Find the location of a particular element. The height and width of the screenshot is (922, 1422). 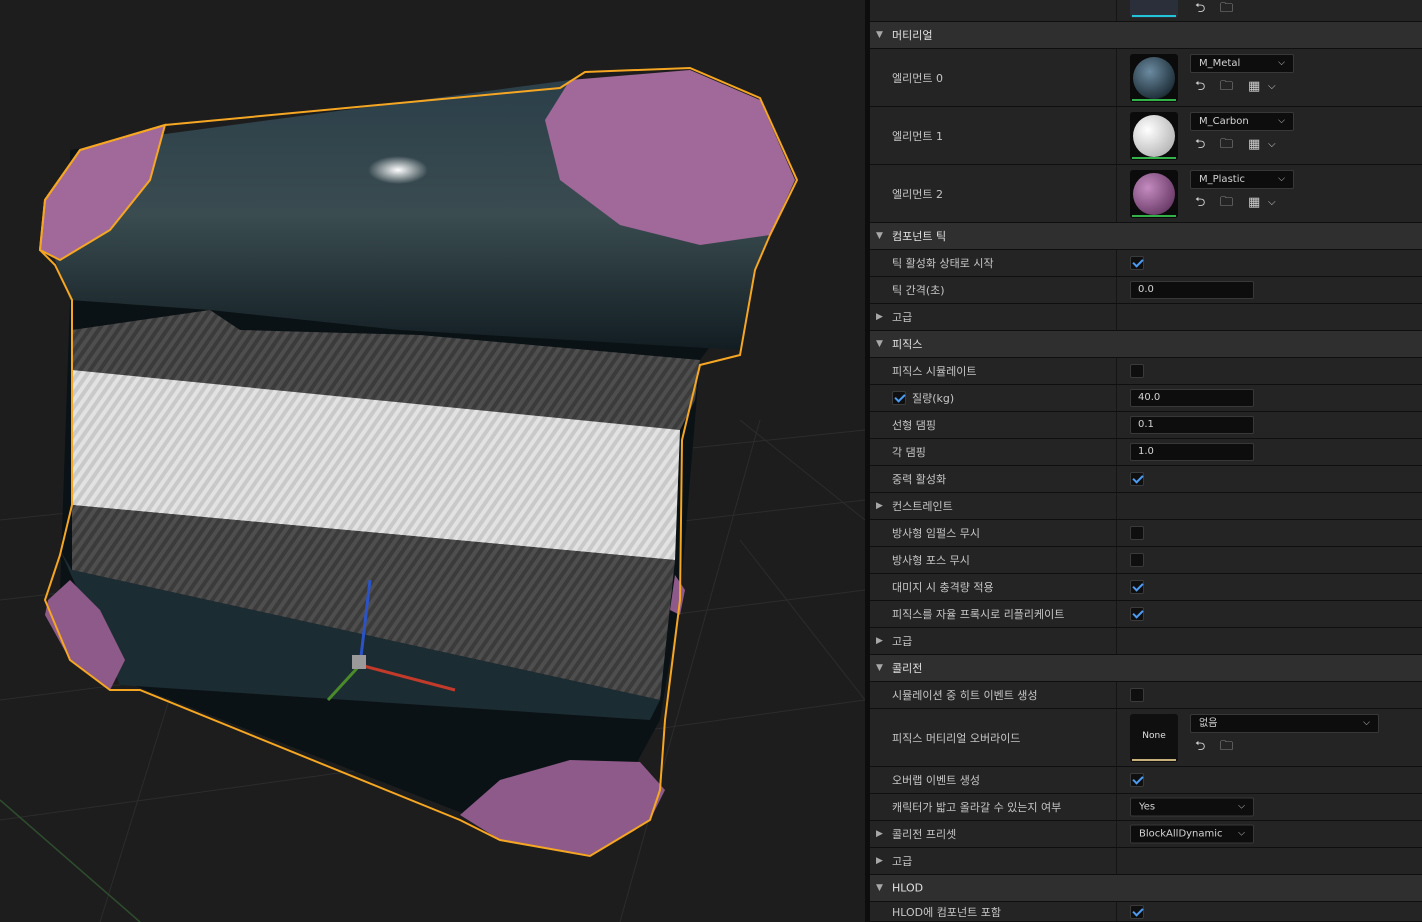

ignore-radial-force-checkbox is located at coordinates (1137, 560).